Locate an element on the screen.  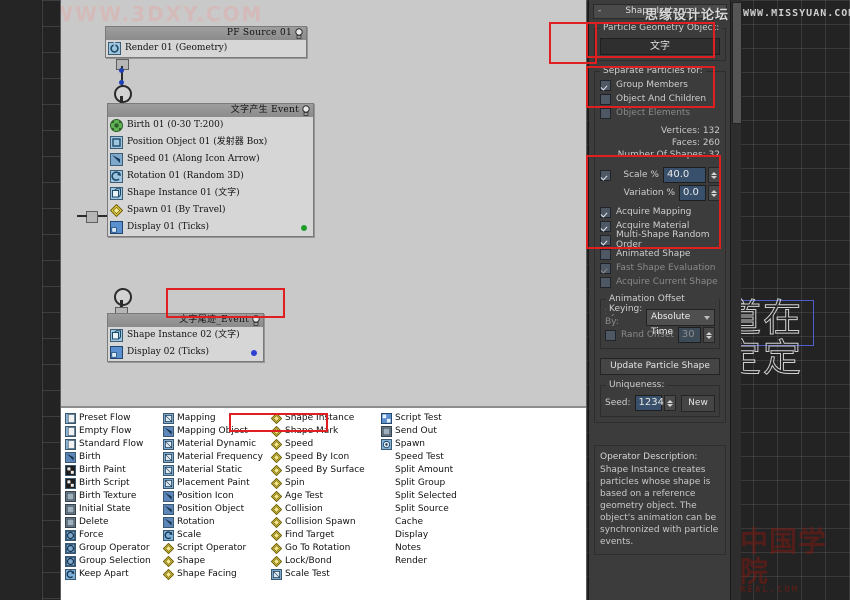
node-pf-source-01: PF Source 01 Render 01 (Geometry) is located at coordinates (206, 42).